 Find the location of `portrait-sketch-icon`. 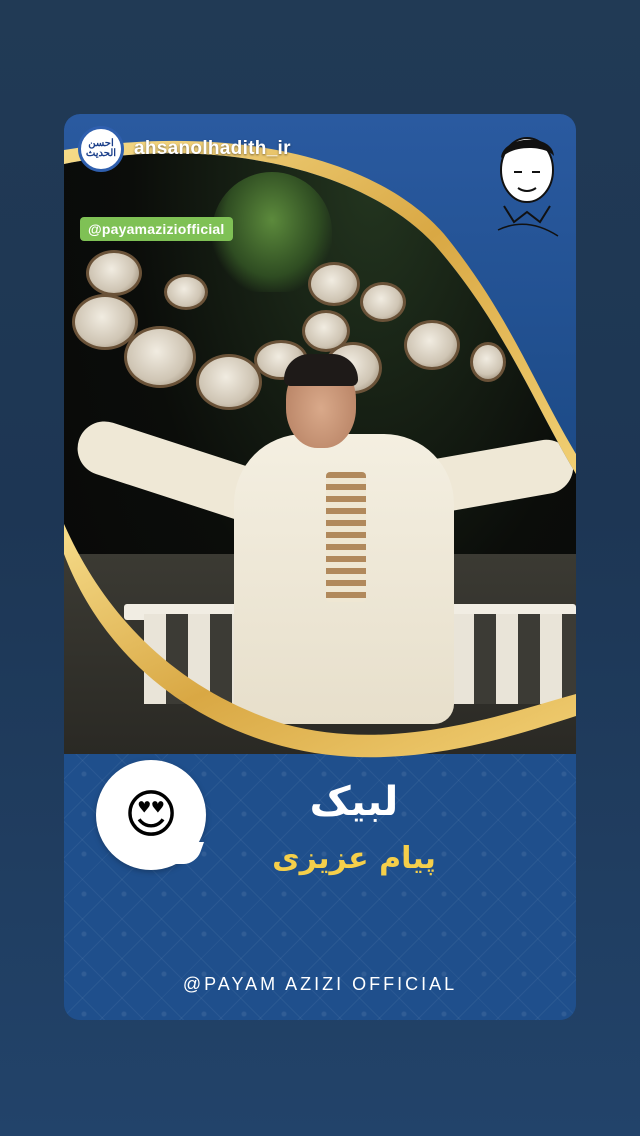

portrait-sketch-icon is located at coordinates (527, 185).